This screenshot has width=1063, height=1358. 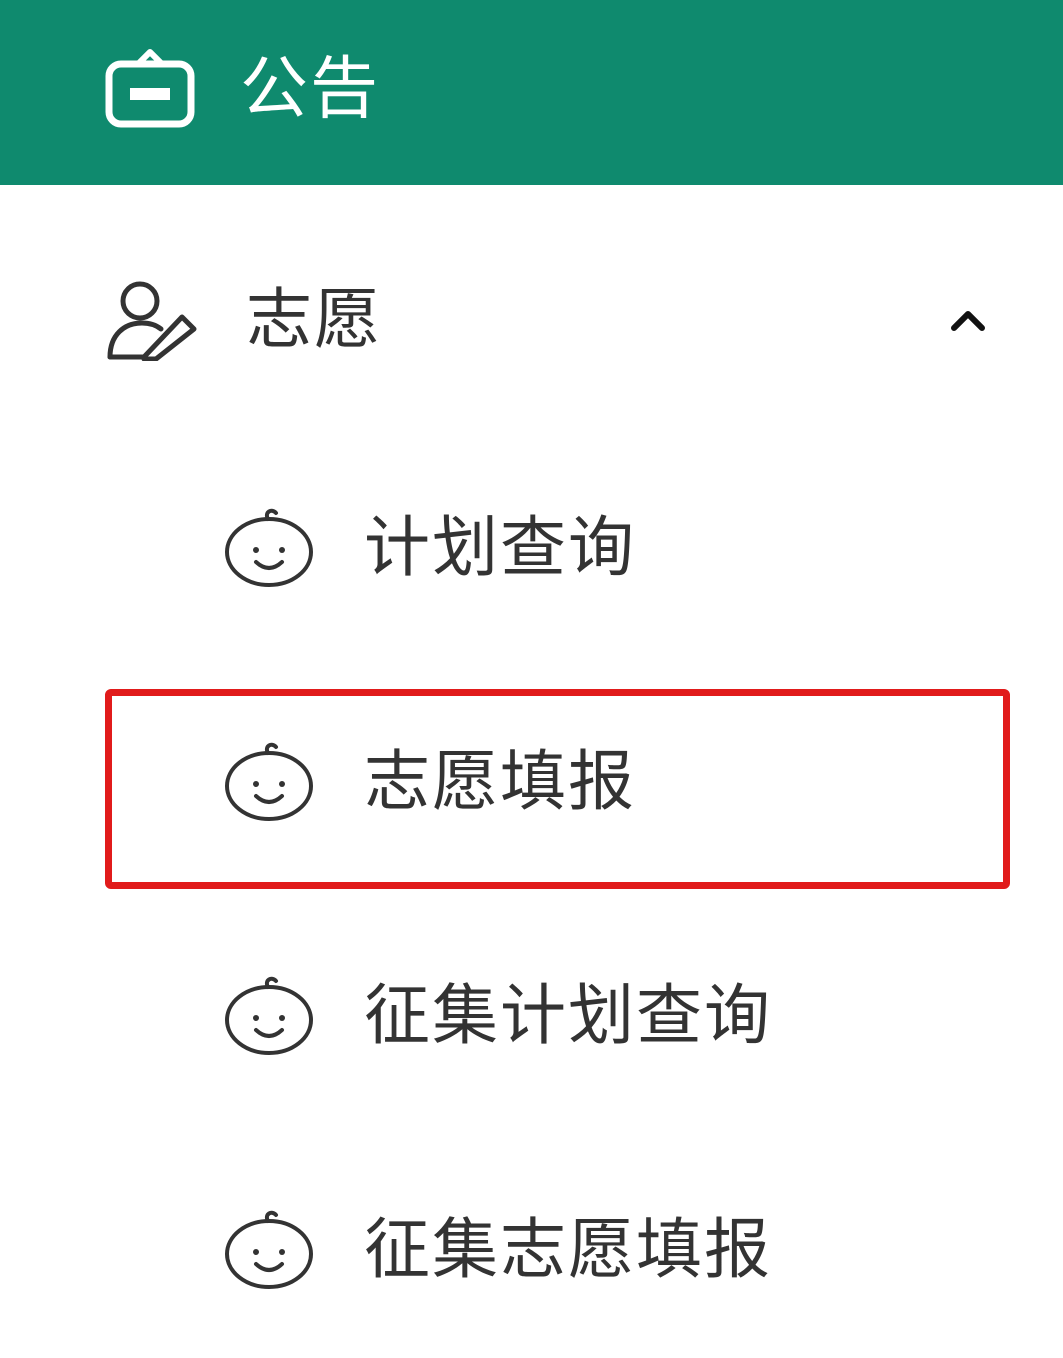 I want to click on menu-item-volunteer-fill: 志愿填报, so click(x=531, y=784).